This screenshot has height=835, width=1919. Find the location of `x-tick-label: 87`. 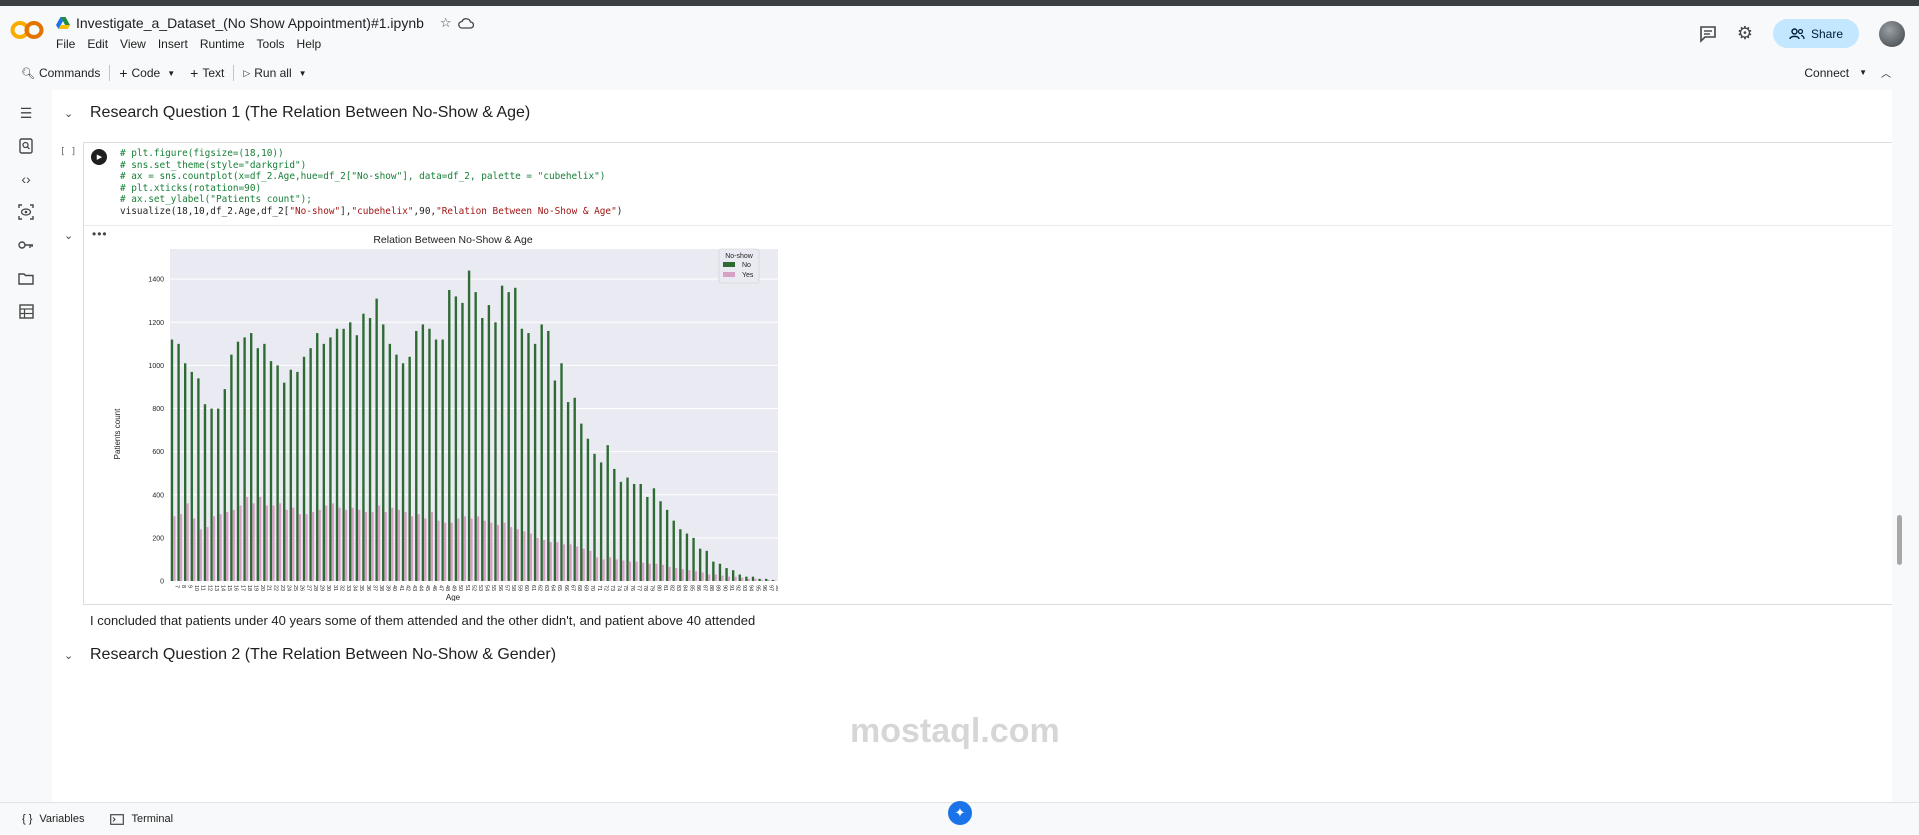

x-tick-label: 87 is located at coordinates (704, 588).